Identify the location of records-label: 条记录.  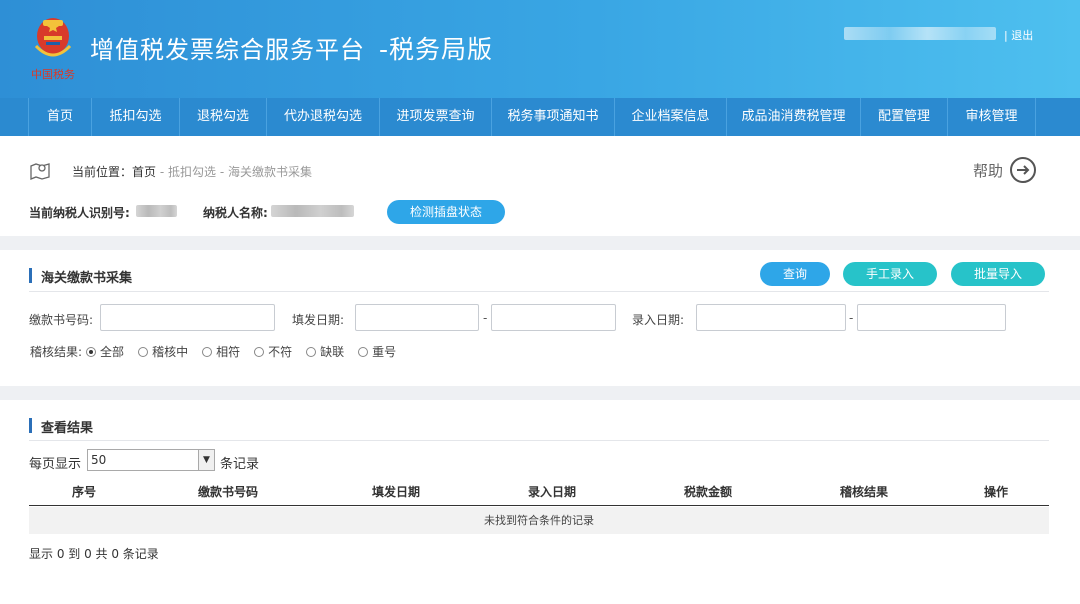
(240, 464).